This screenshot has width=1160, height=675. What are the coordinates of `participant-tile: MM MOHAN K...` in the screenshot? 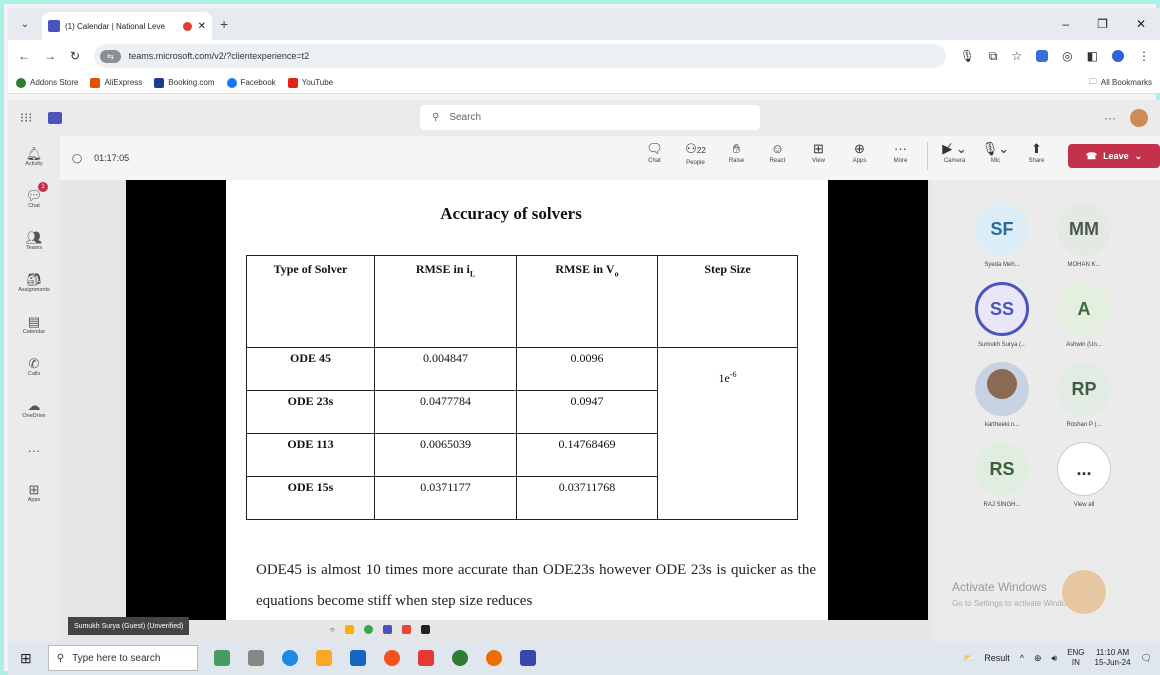 It's located at (1084, 235).